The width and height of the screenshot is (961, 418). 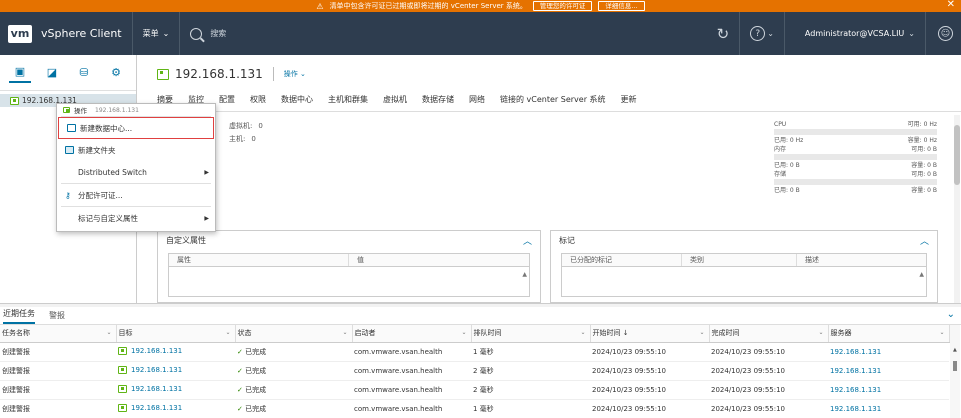 What do you see at coordinates (483, 370) in the screenshot?
I see `cell-queued-text: 2 毫秒` at bounding box center [483, 370].